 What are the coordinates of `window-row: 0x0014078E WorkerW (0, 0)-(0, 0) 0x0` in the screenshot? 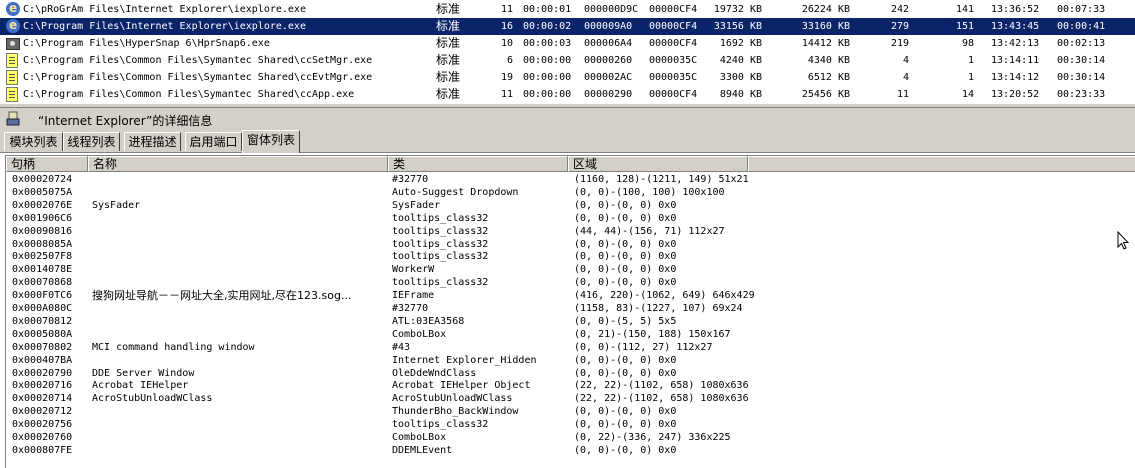 It's located at (570, 269).